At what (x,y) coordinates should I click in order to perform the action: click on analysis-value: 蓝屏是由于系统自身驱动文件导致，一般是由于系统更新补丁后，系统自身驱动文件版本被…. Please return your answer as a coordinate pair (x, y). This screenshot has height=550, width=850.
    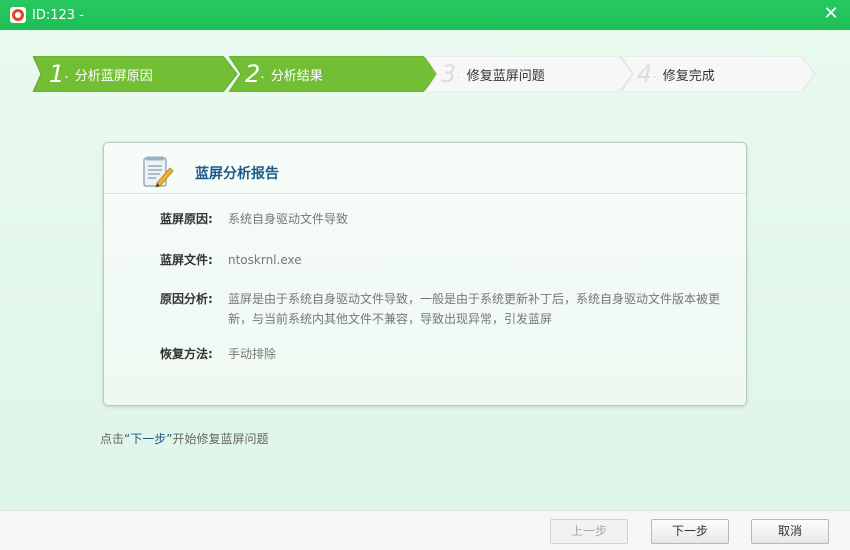
    Looking at the image, I should click on (474, 309).